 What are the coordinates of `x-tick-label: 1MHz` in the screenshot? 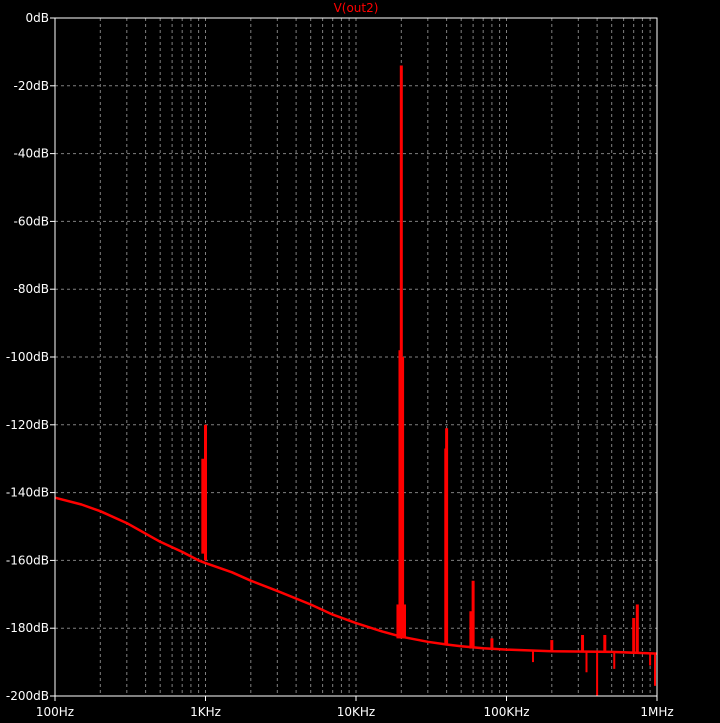 It's located at (656, 712).